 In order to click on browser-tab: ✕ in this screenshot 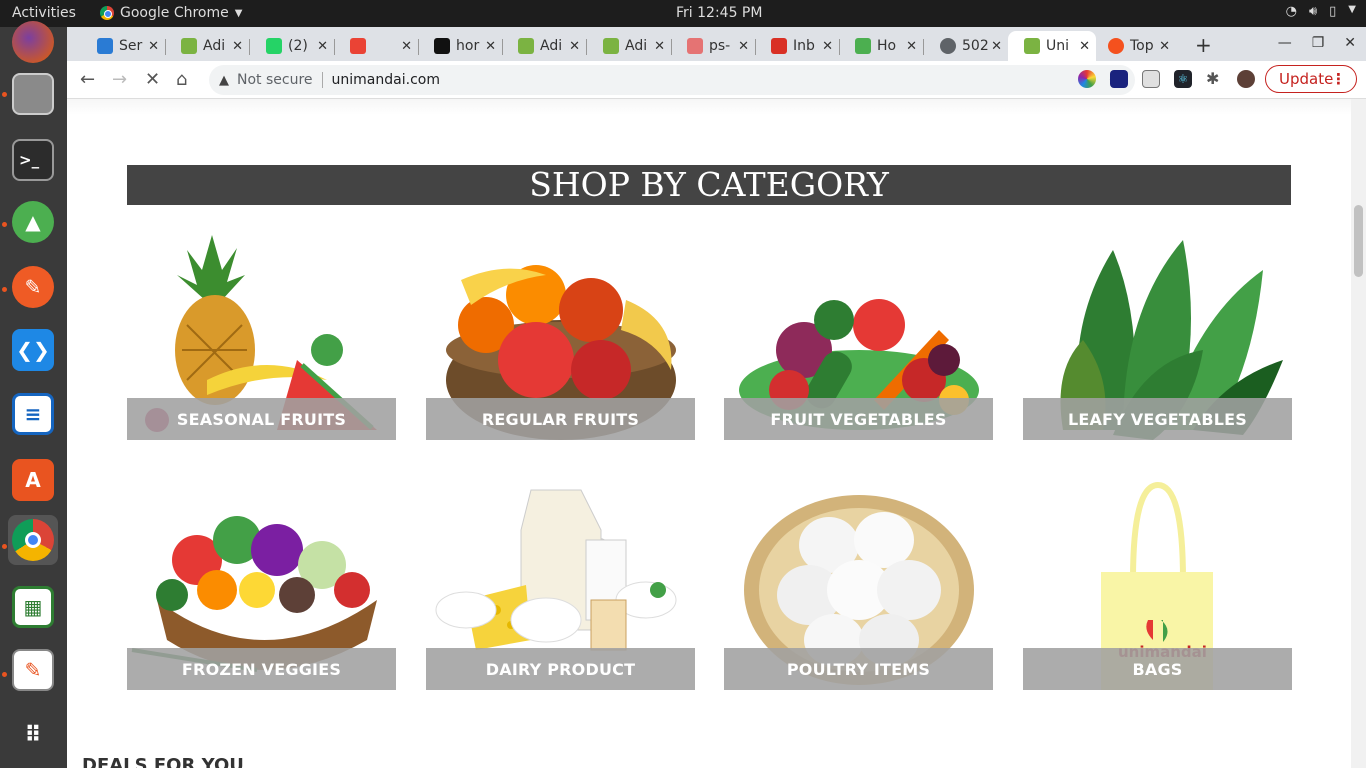, I will do `click(376, 46)`.